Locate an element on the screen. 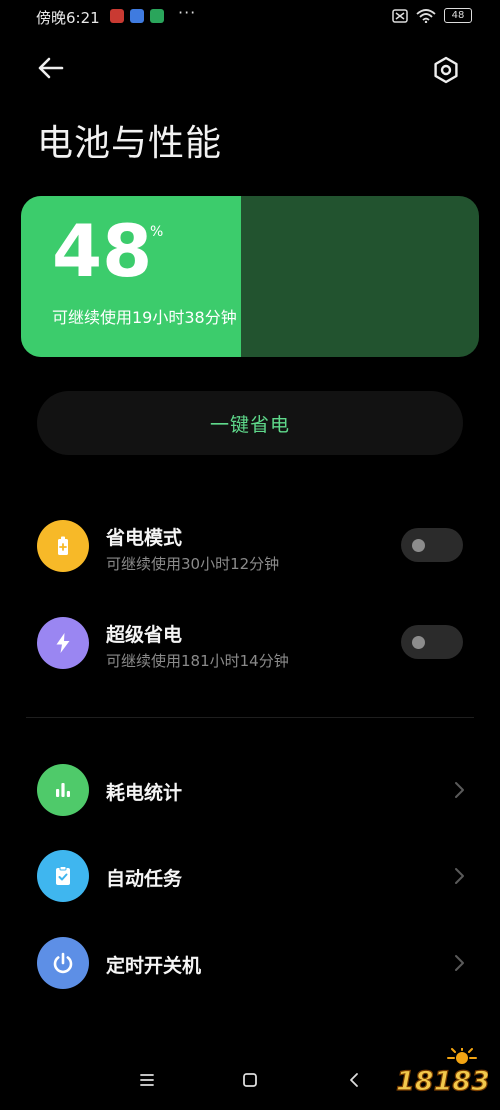 The height and width of the screenshot is (1110, 500). scheduled-power-icon-circle is located at coordinates (63, 963).